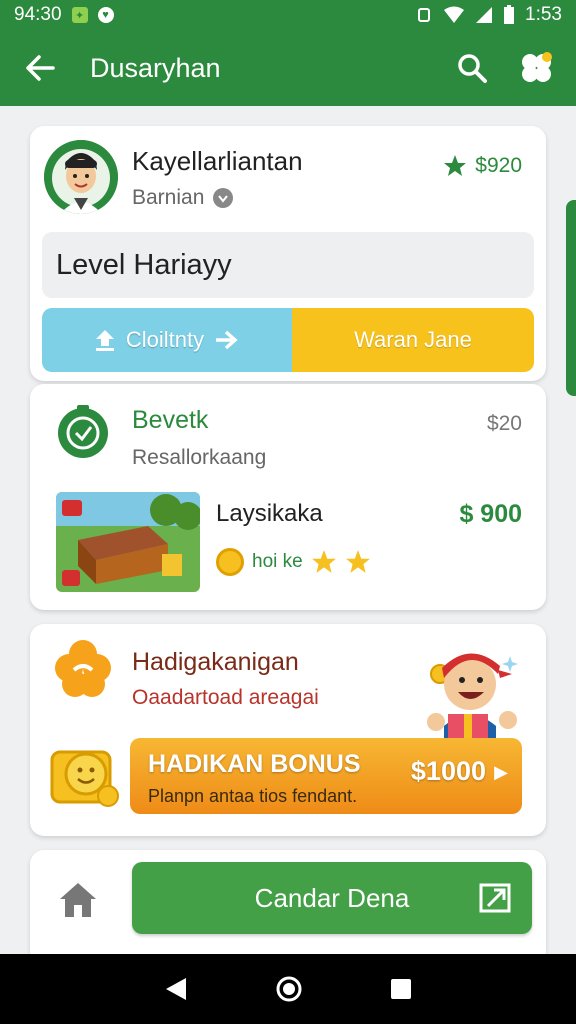  I want to click on cloiltnty-label: Cloiltnty, so click(165, 339).